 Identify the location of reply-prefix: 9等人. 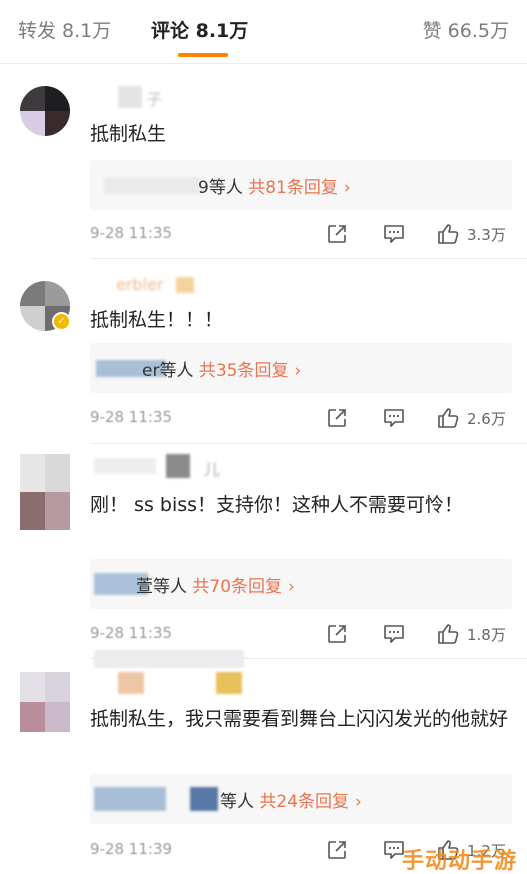
(220, 188).